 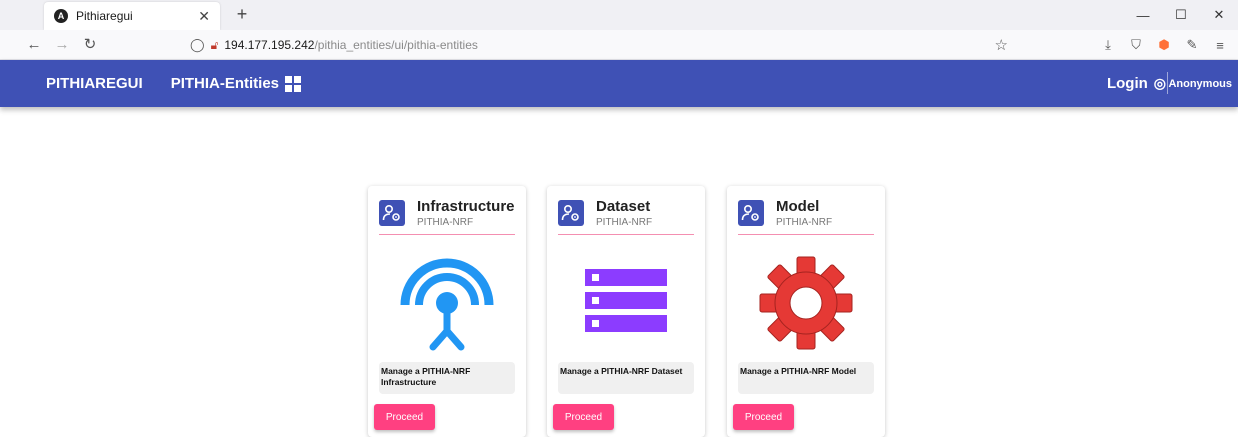 I want to click on card-header: Dataset PITHIA-NRF, so click(x=626, y=216).